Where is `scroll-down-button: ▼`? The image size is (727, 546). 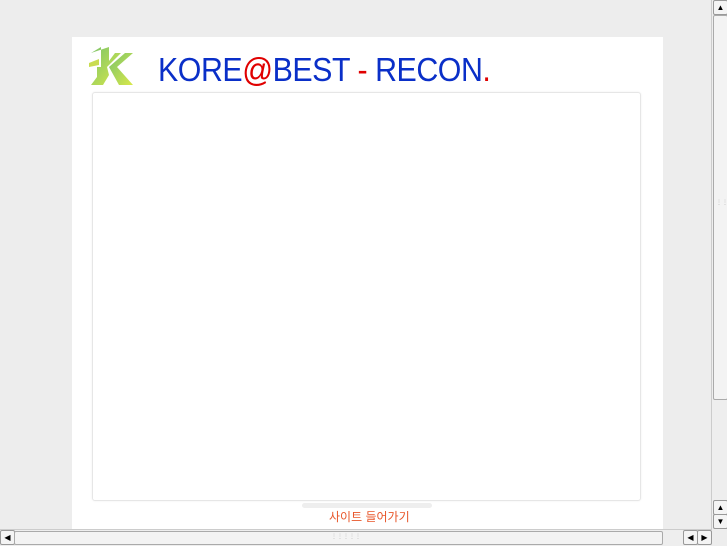
scroll-down-button: ▼ is located at coordinates (720, 521).